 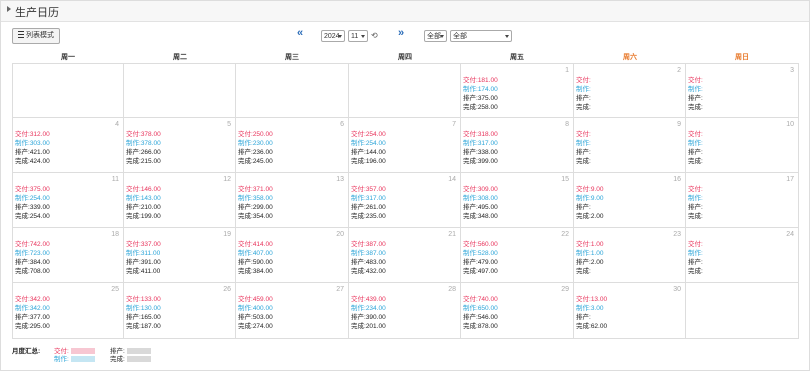 What do you see at coordinates (292, 255) in the screenshot?
I see `calendar-day-cell: 20 交付:414.00 制作:407.00 排产:590.00 完成:384.00` at bounding box center [292, 255].